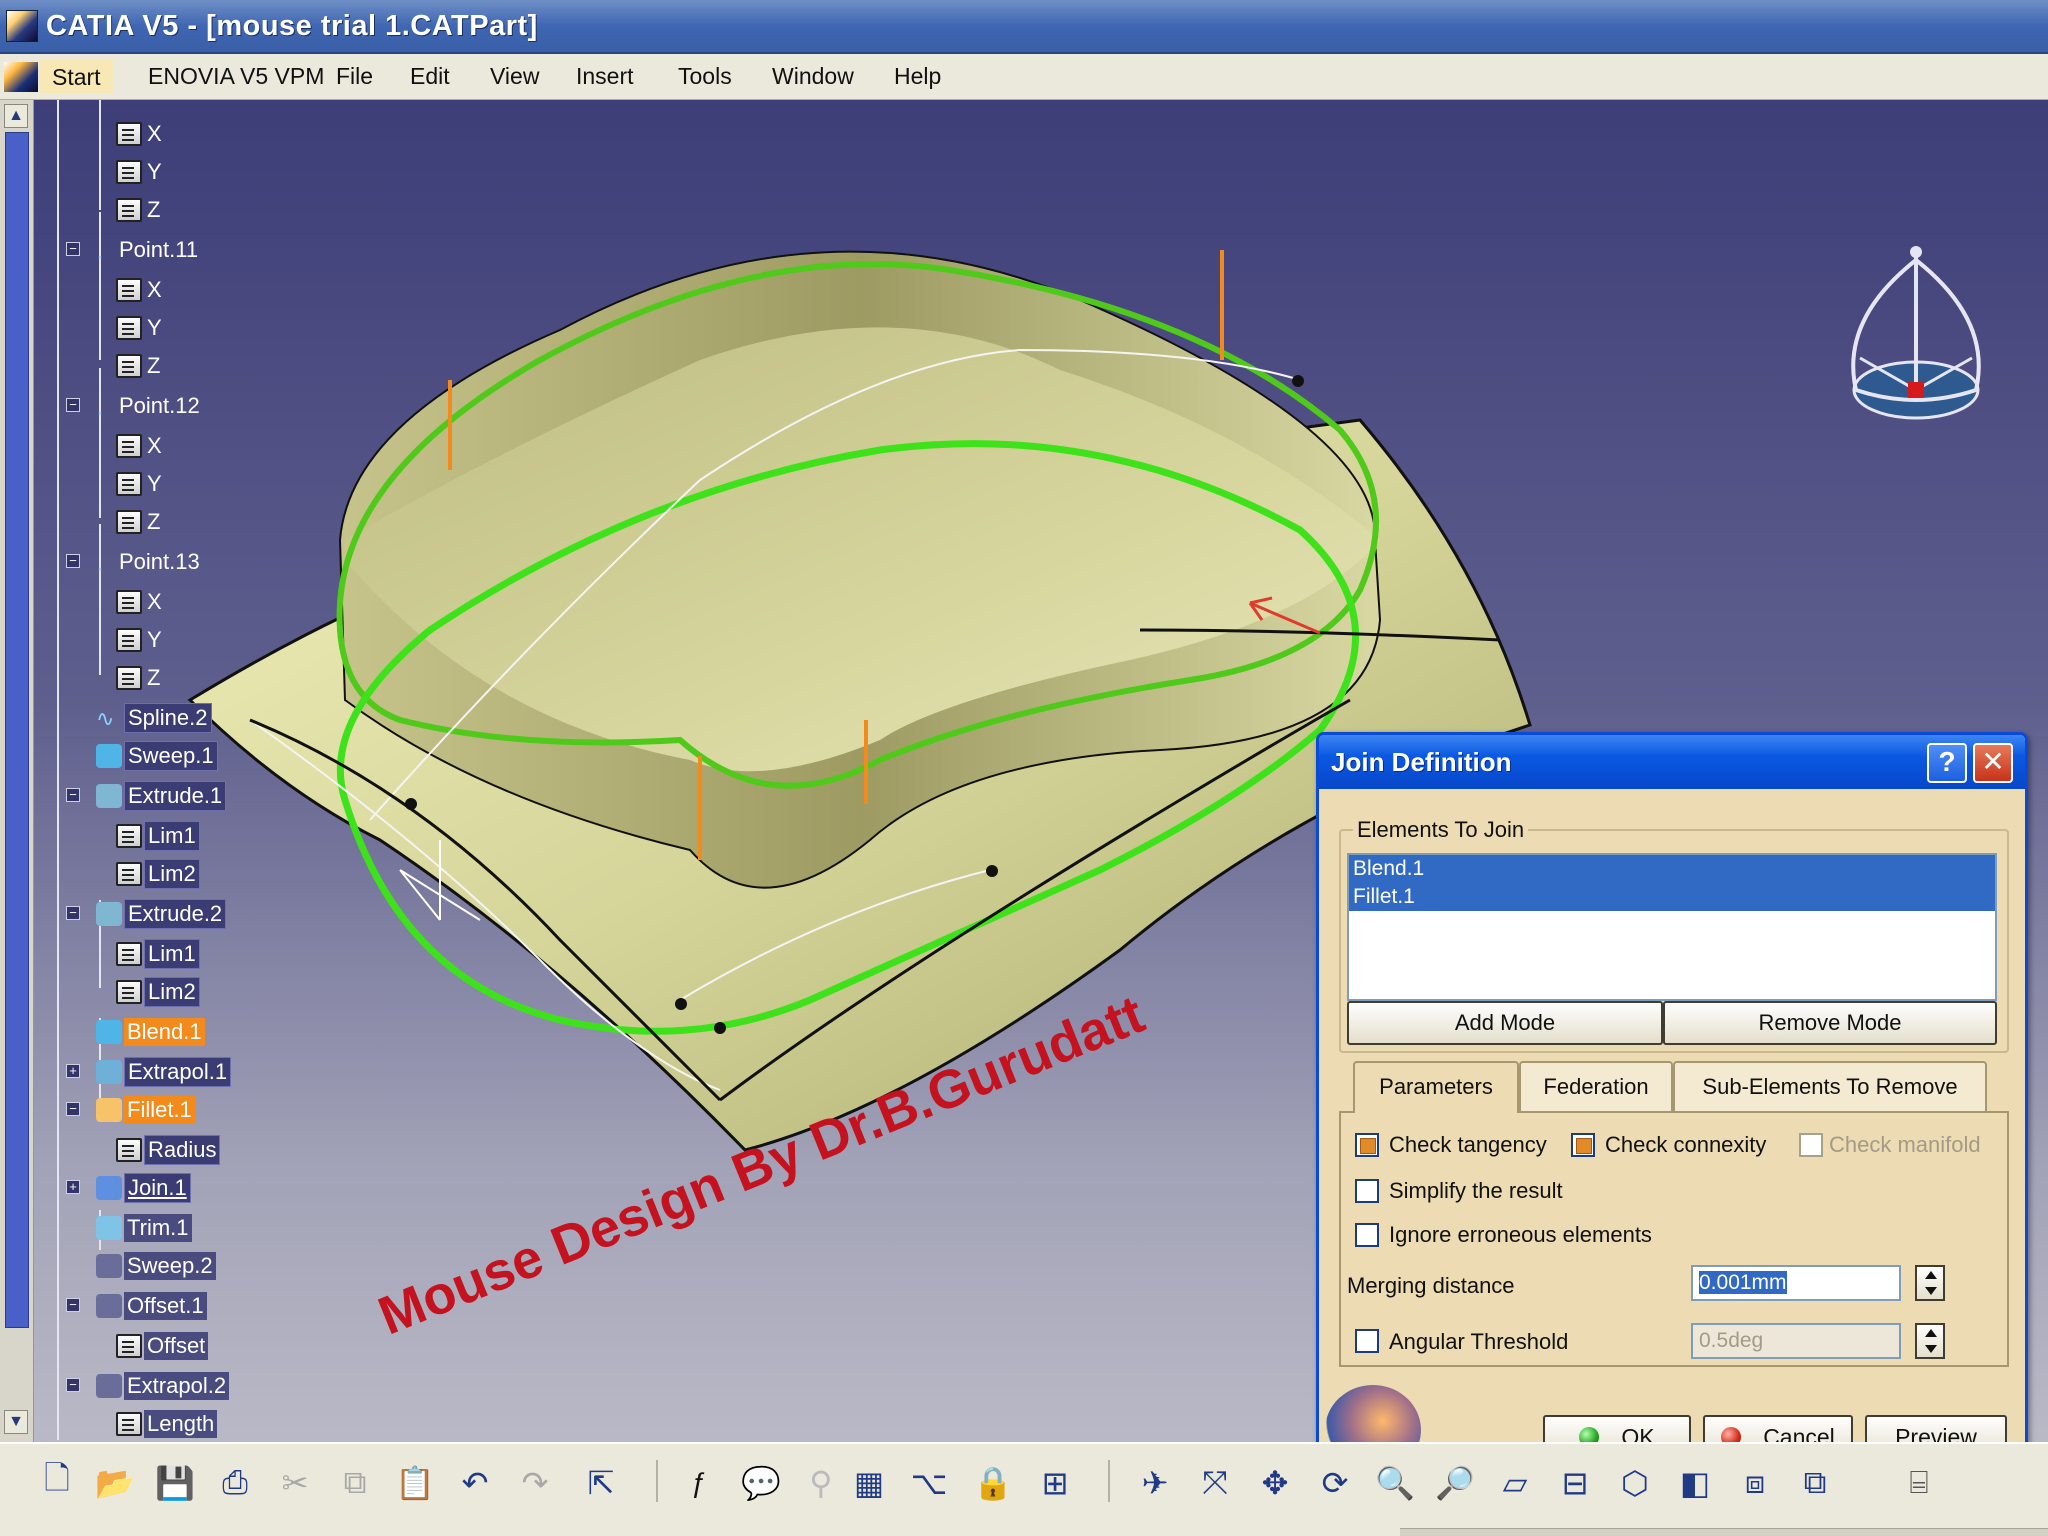 Image resolution: width=2048 pixels, height=1536 pixels. I want to click on tree-node-point: Point.11, so click(148, 250).